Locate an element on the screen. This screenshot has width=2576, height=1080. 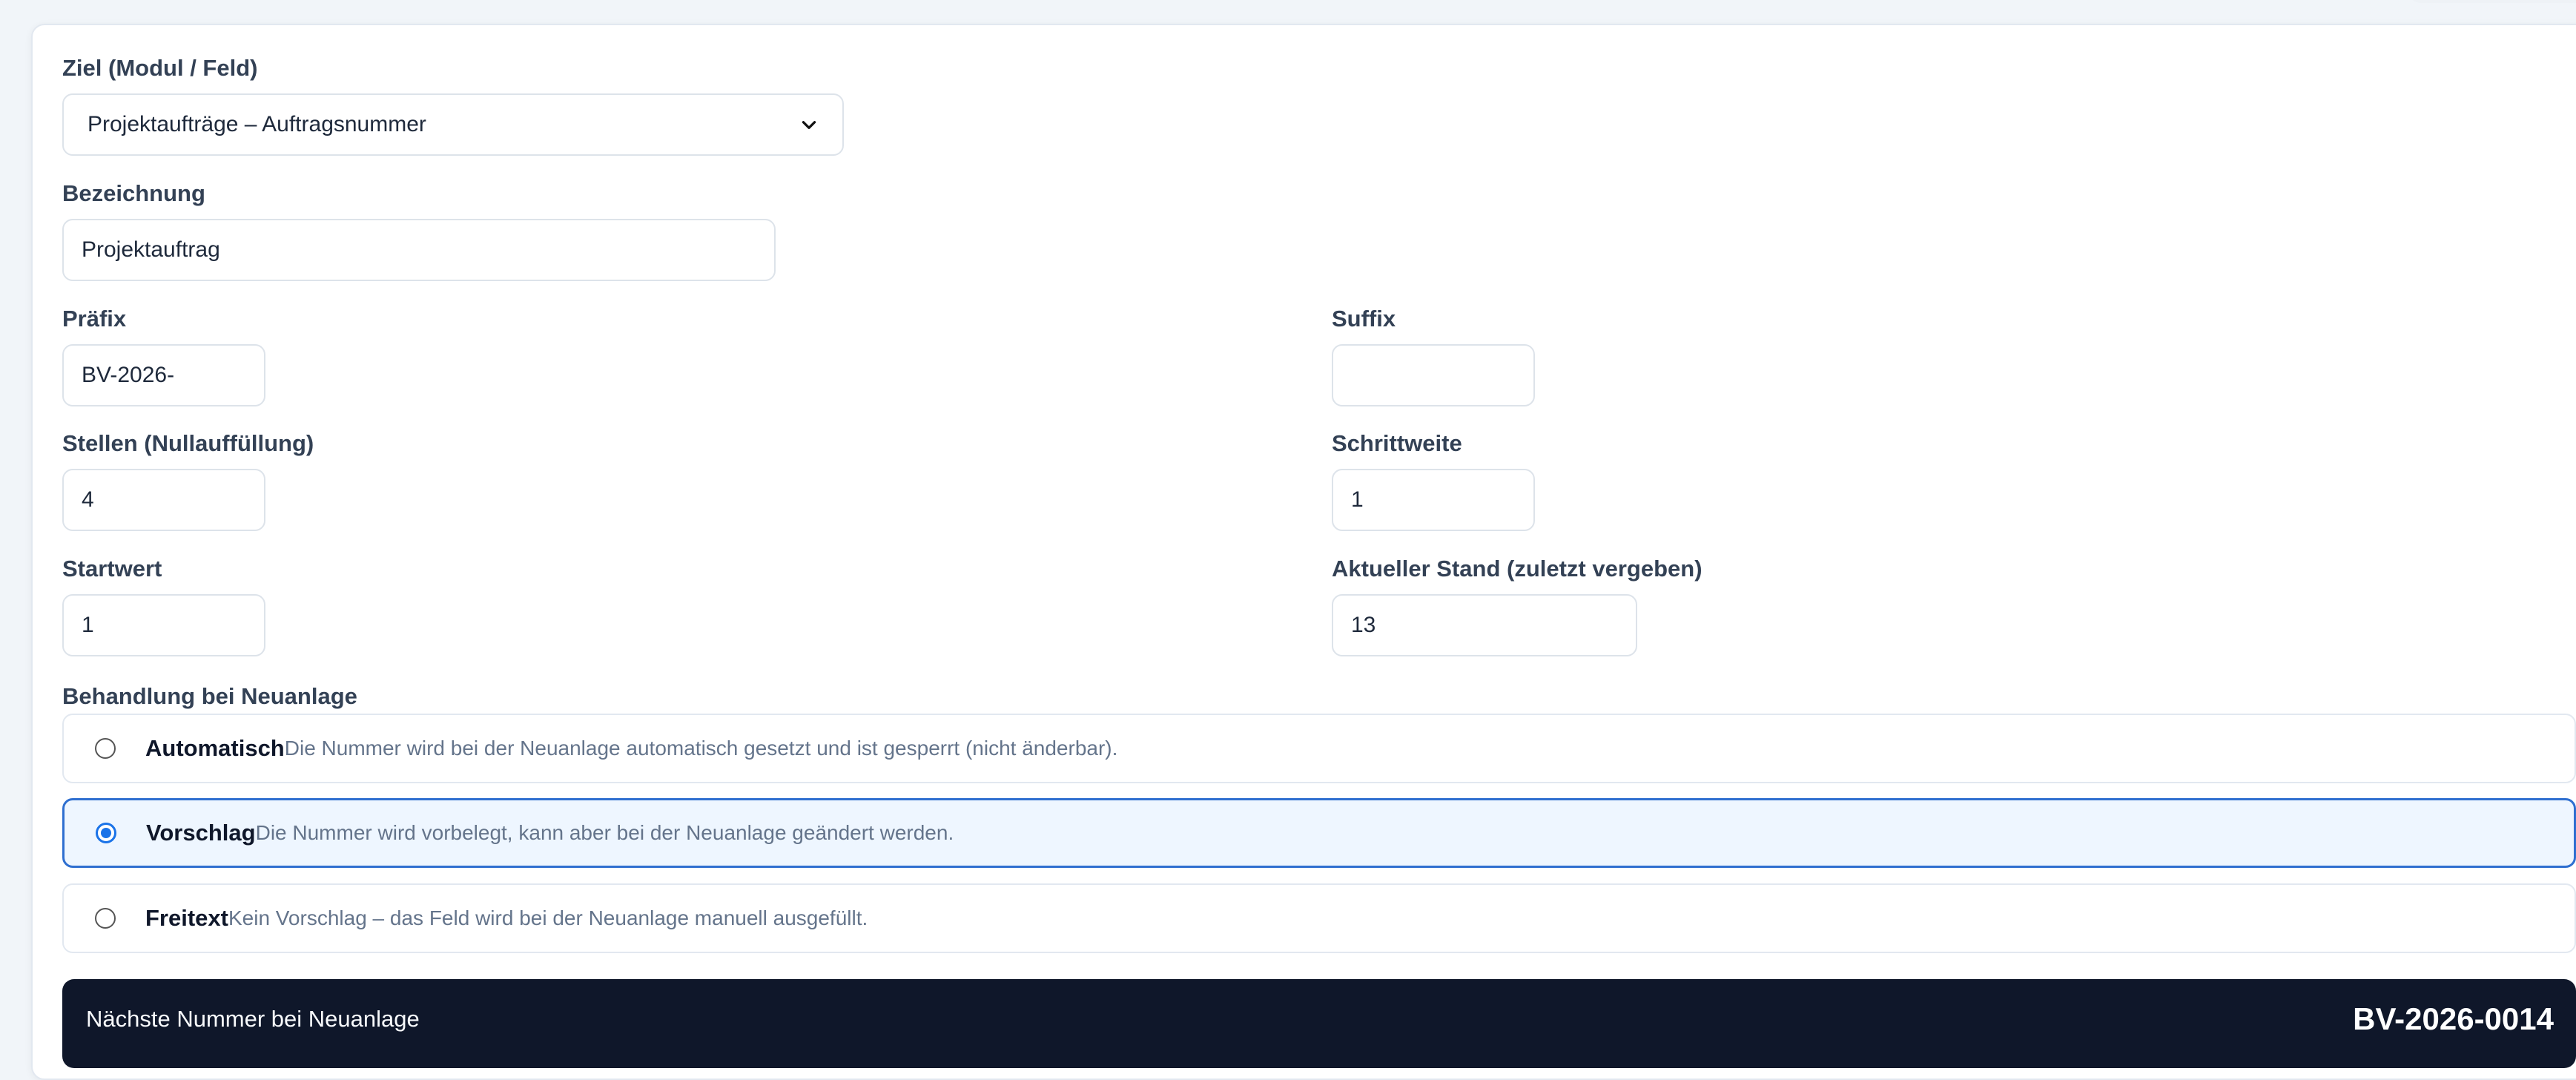
radio-dot is located at coordinates (106, 833).